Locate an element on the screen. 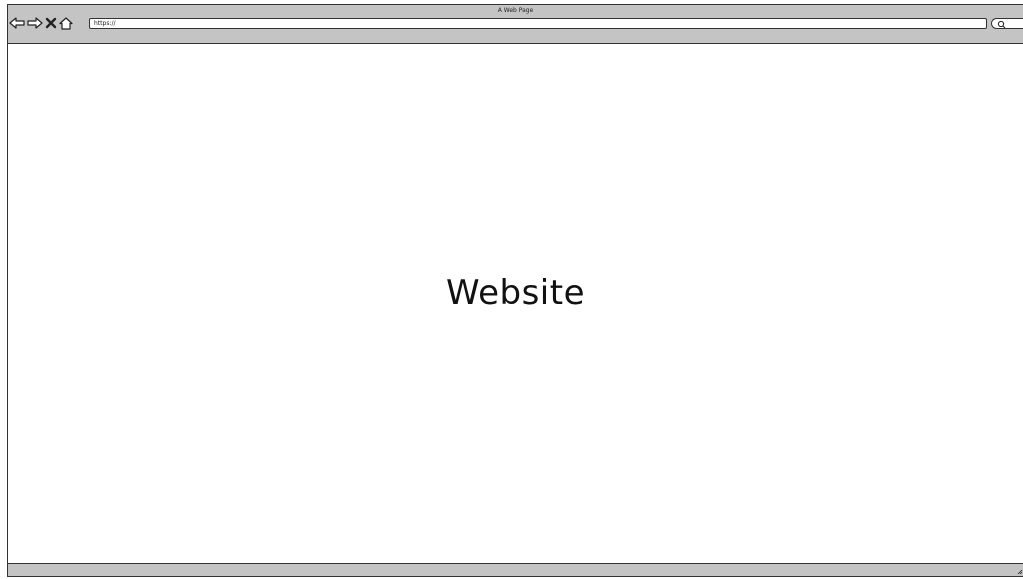  search-button is located at coordinates (1007, 23).